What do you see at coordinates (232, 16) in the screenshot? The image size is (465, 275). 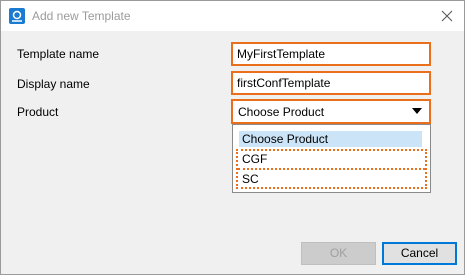 I see `title-bar: Add new Template` at bounding box center [232, 16].